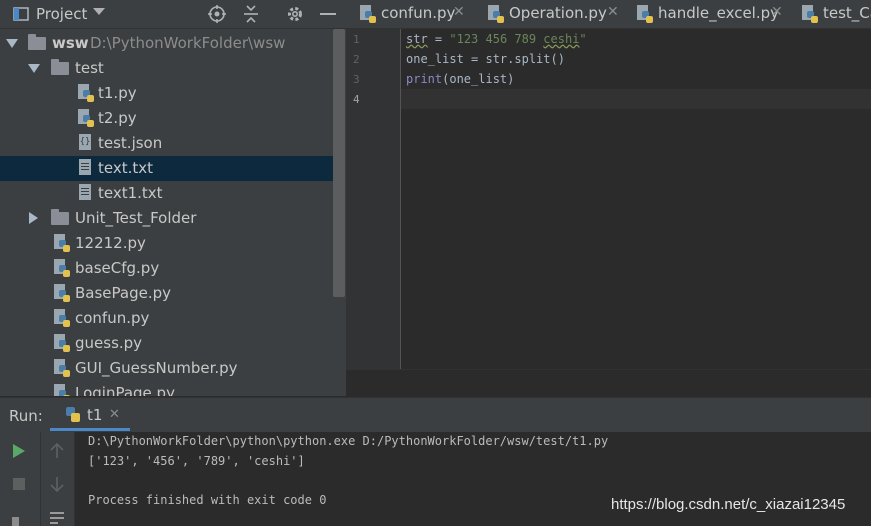 This screenshot has height=526, width=871. I want to click on line-number: 2, so click(356, 59).